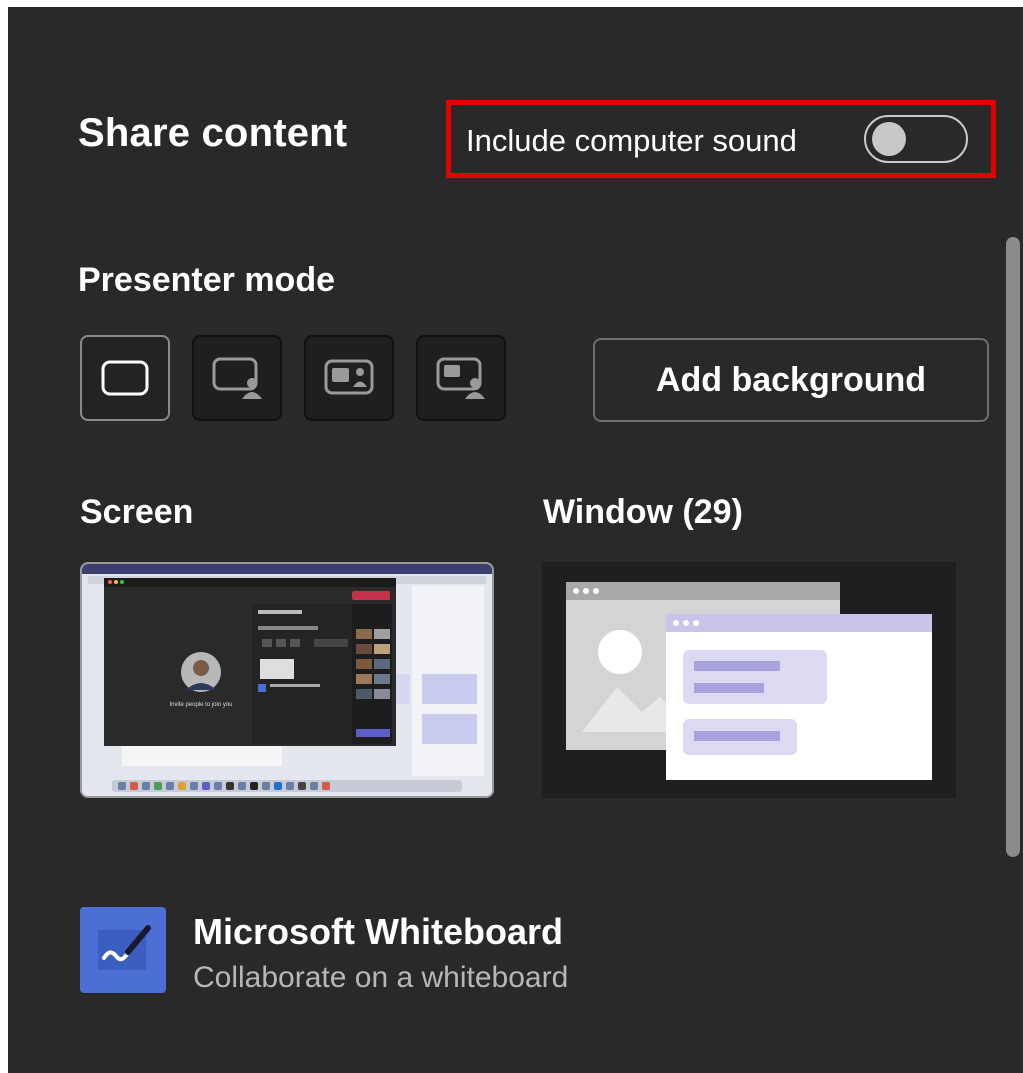 The height and width of the screenshot is (1073, 1023). Describe the element at coordinates (378, 932) in the screenshot. I see `whiteboard-title: Microsoft Whiteboard` at that location.